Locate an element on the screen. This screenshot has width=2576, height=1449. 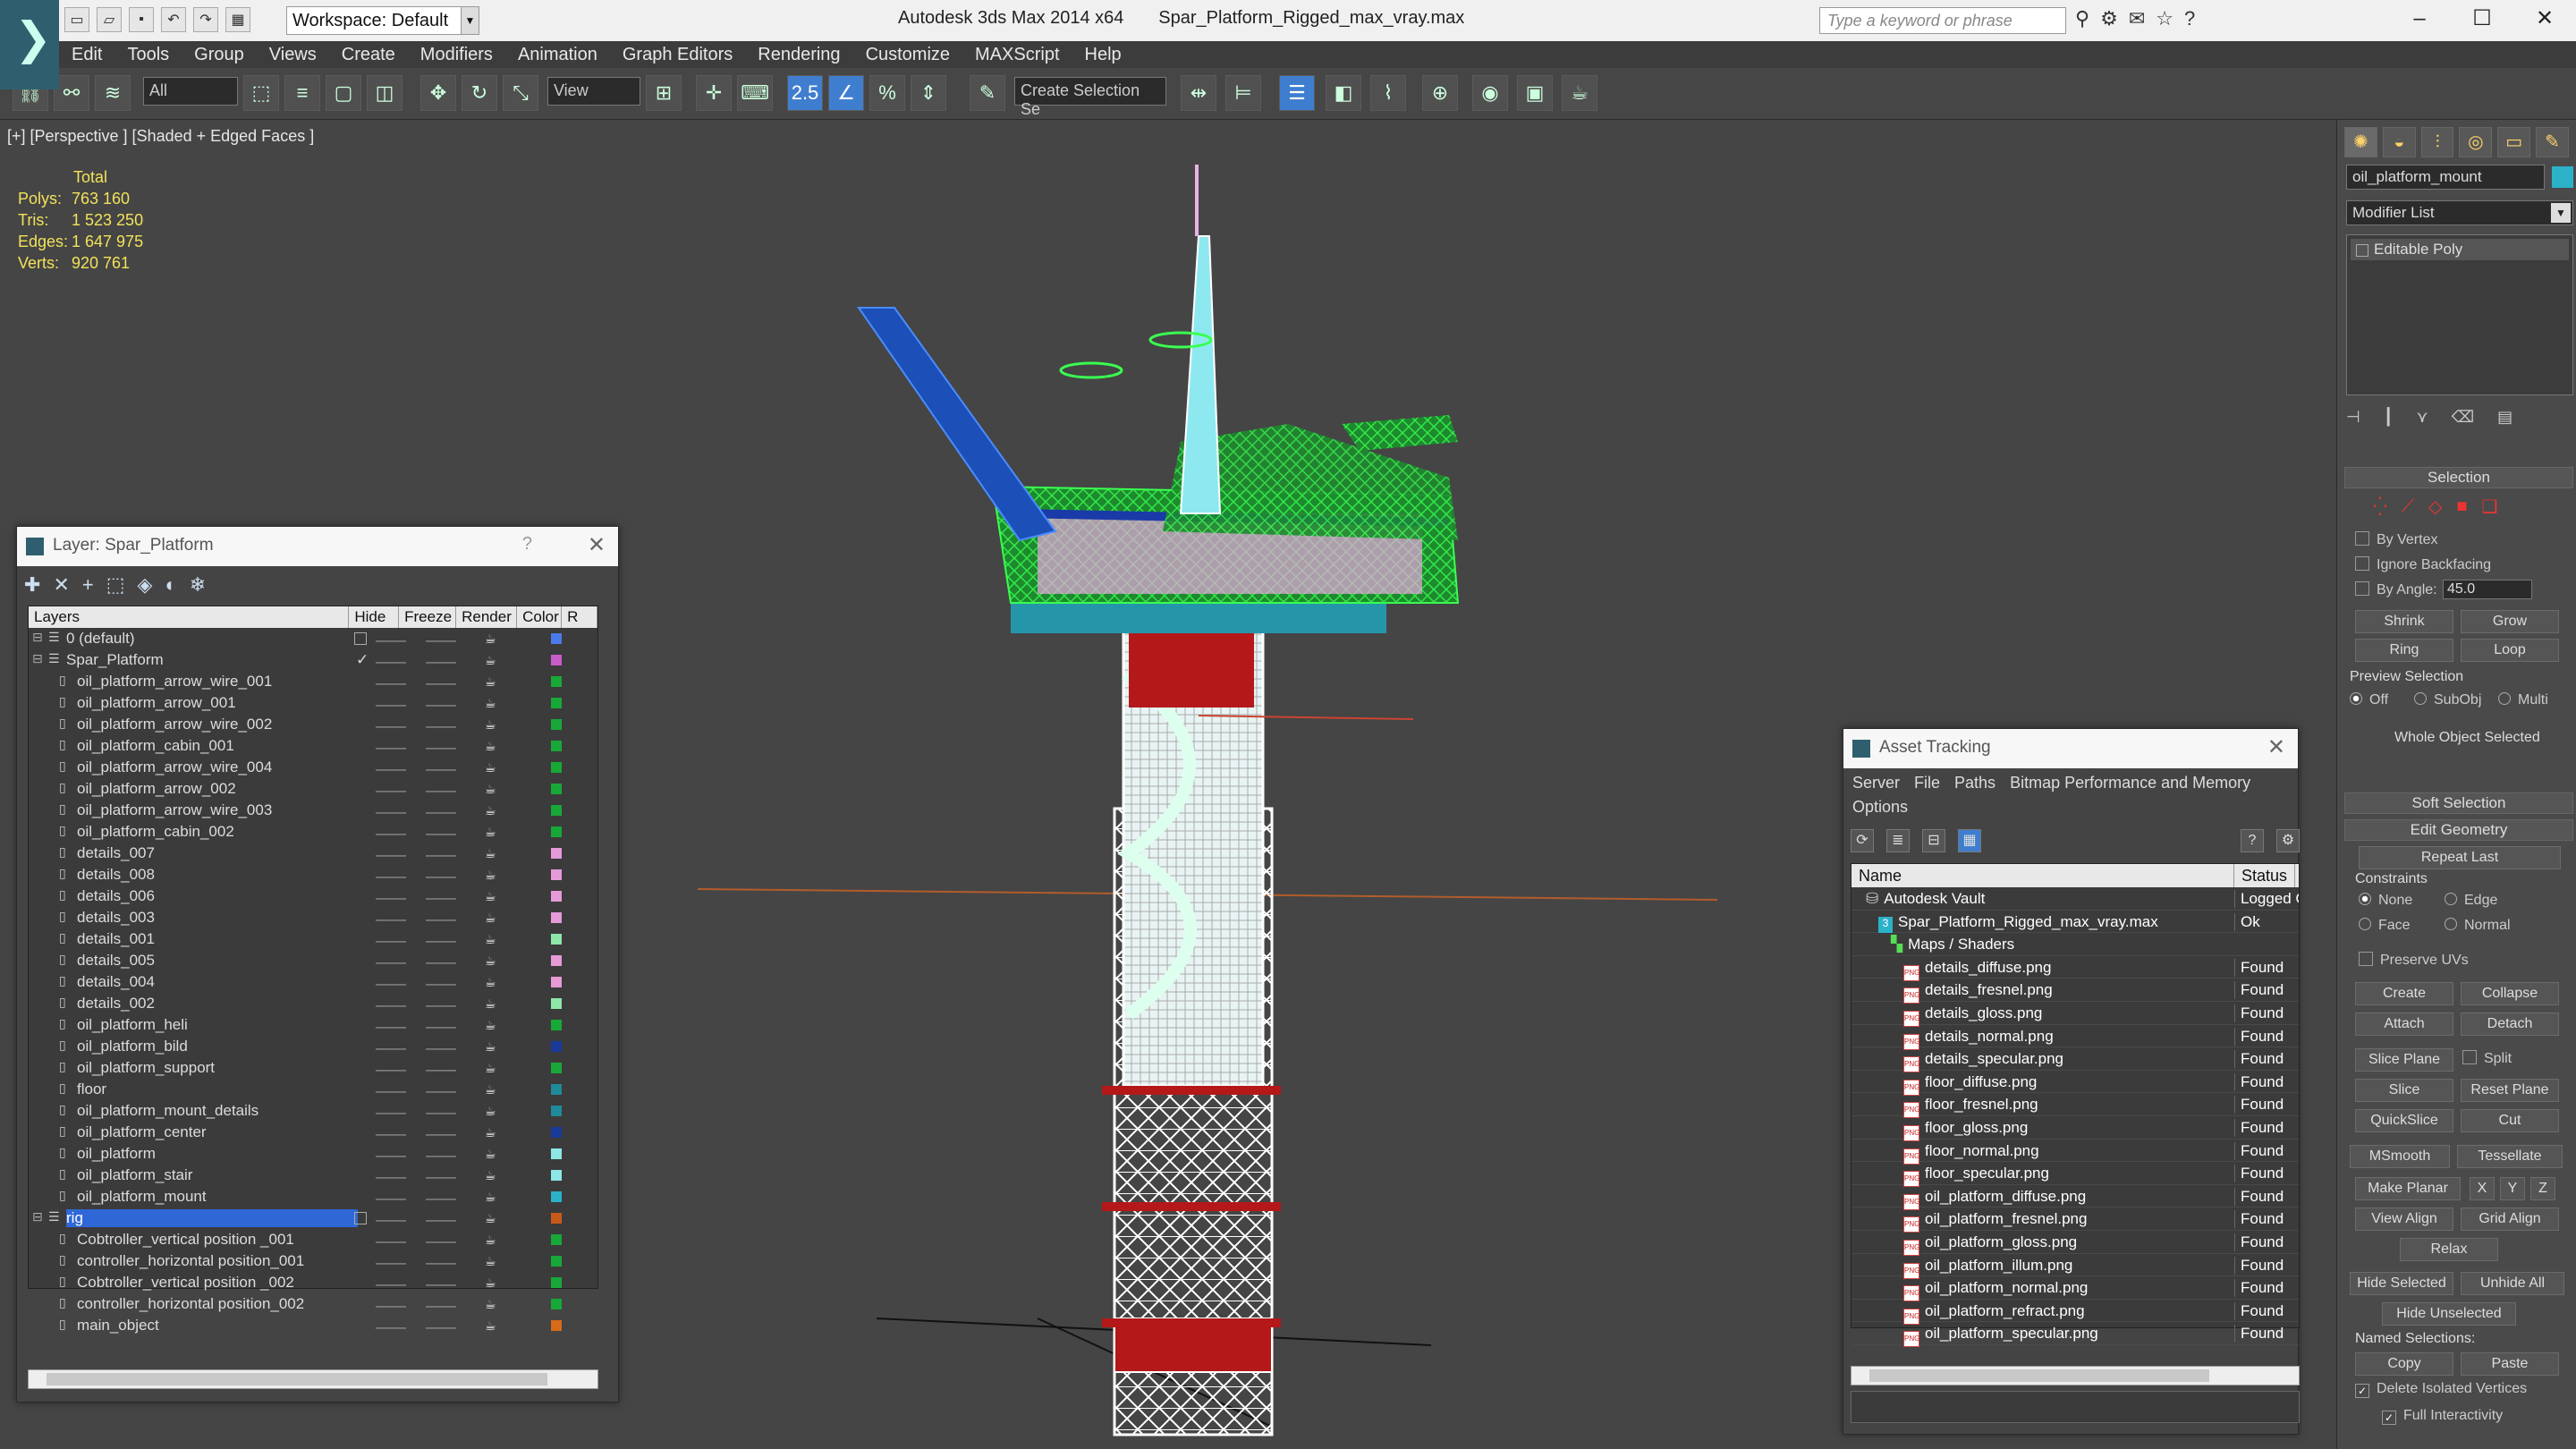
reference-coord-dropdown: View is located at coordinates (593, 91).